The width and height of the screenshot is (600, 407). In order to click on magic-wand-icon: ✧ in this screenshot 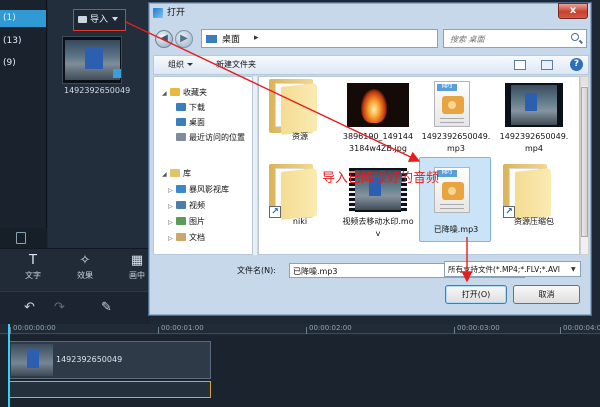, I will do `click(85, 260)`.